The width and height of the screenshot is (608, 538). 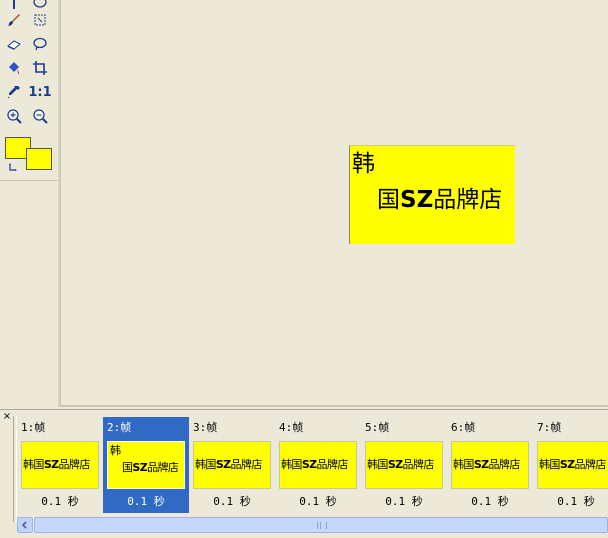 What do you see at coordinates (549, 427) in the screenshot?
I see `frame-label: 7:帧` at bounding box center [549, 427].